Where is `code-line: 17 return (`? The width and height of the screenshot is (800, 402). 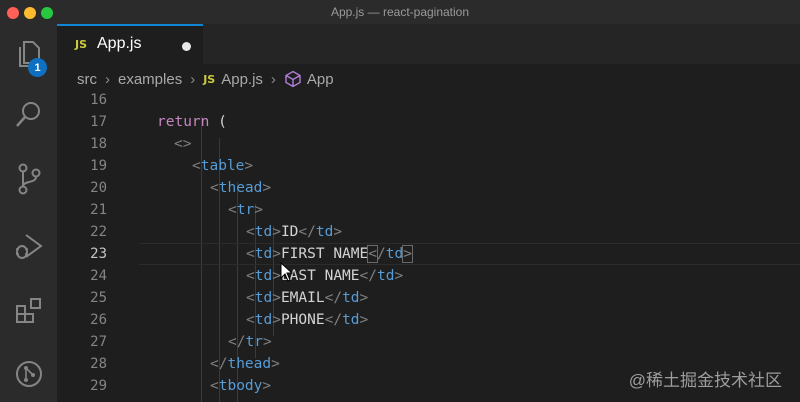
code-line: 17 return ( is located at coordinates (428, 122).